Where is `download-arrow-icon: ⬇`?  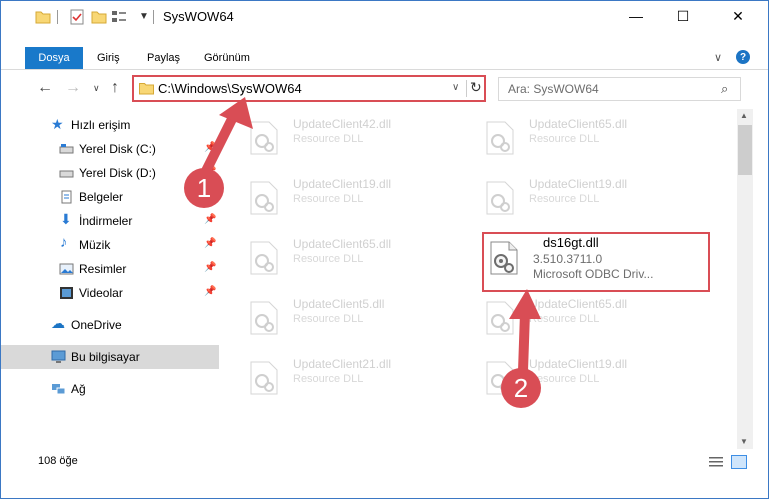
download-arrow-icon: ⬇ is located at coordinates (66, 219).